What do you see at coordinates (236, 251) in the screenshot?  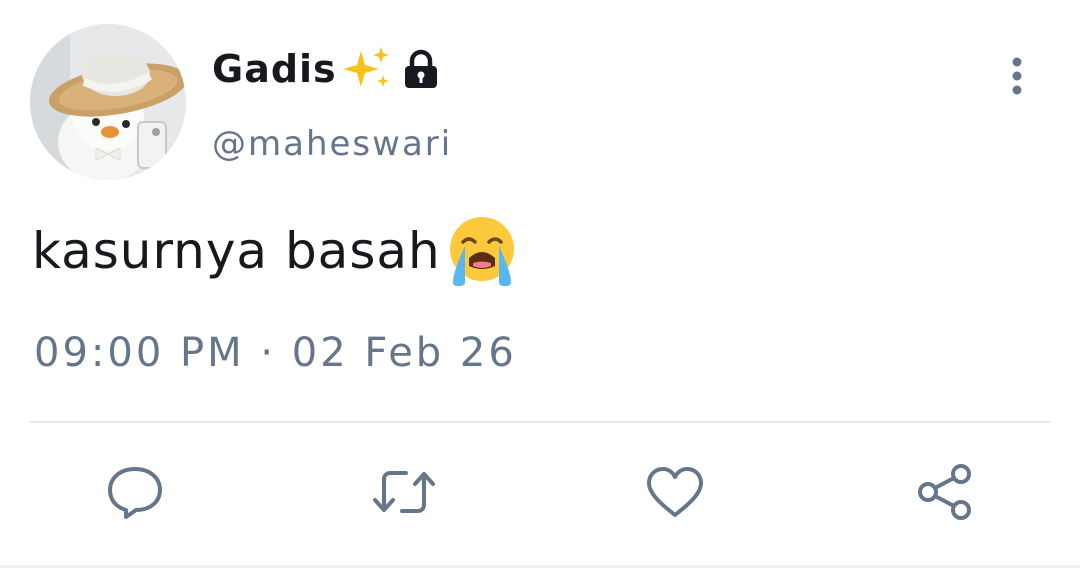 I see `tweet-text: kasurnya basah` at bounding box center [236, 251].